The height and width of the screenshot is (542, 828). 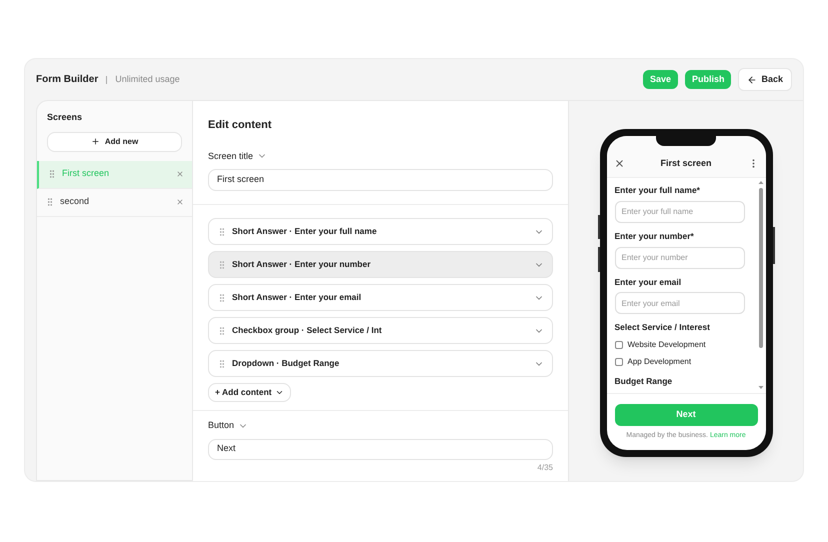 What do you see at coordinates (679, 303) in the screenshot?
I see `text-input-field: Enter your email` at bounding box center [679, 303].